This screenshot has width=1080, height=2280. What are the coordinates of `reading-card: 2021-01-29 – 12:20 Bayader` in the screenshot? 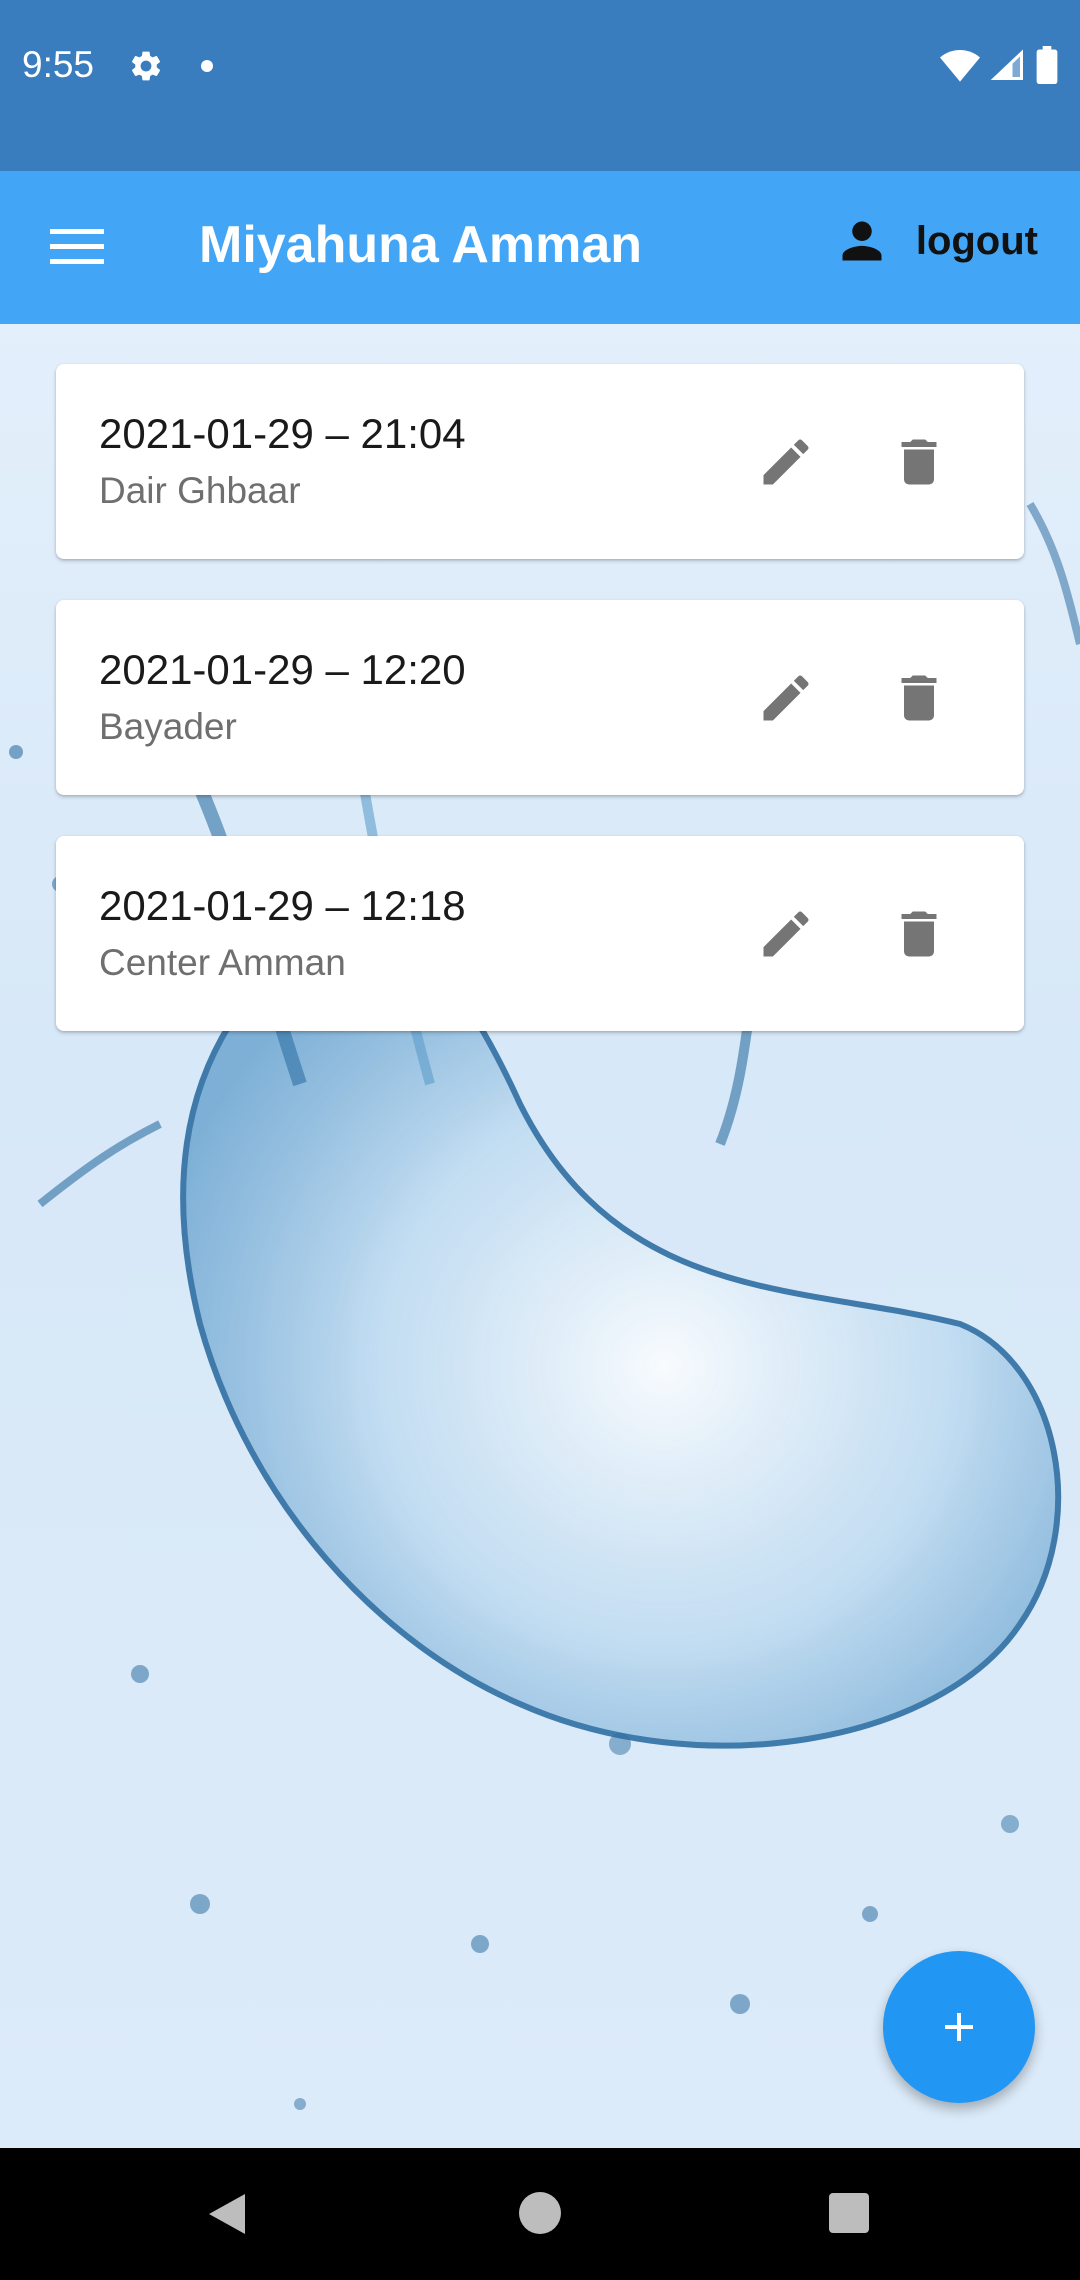 It's located at (540, 697).